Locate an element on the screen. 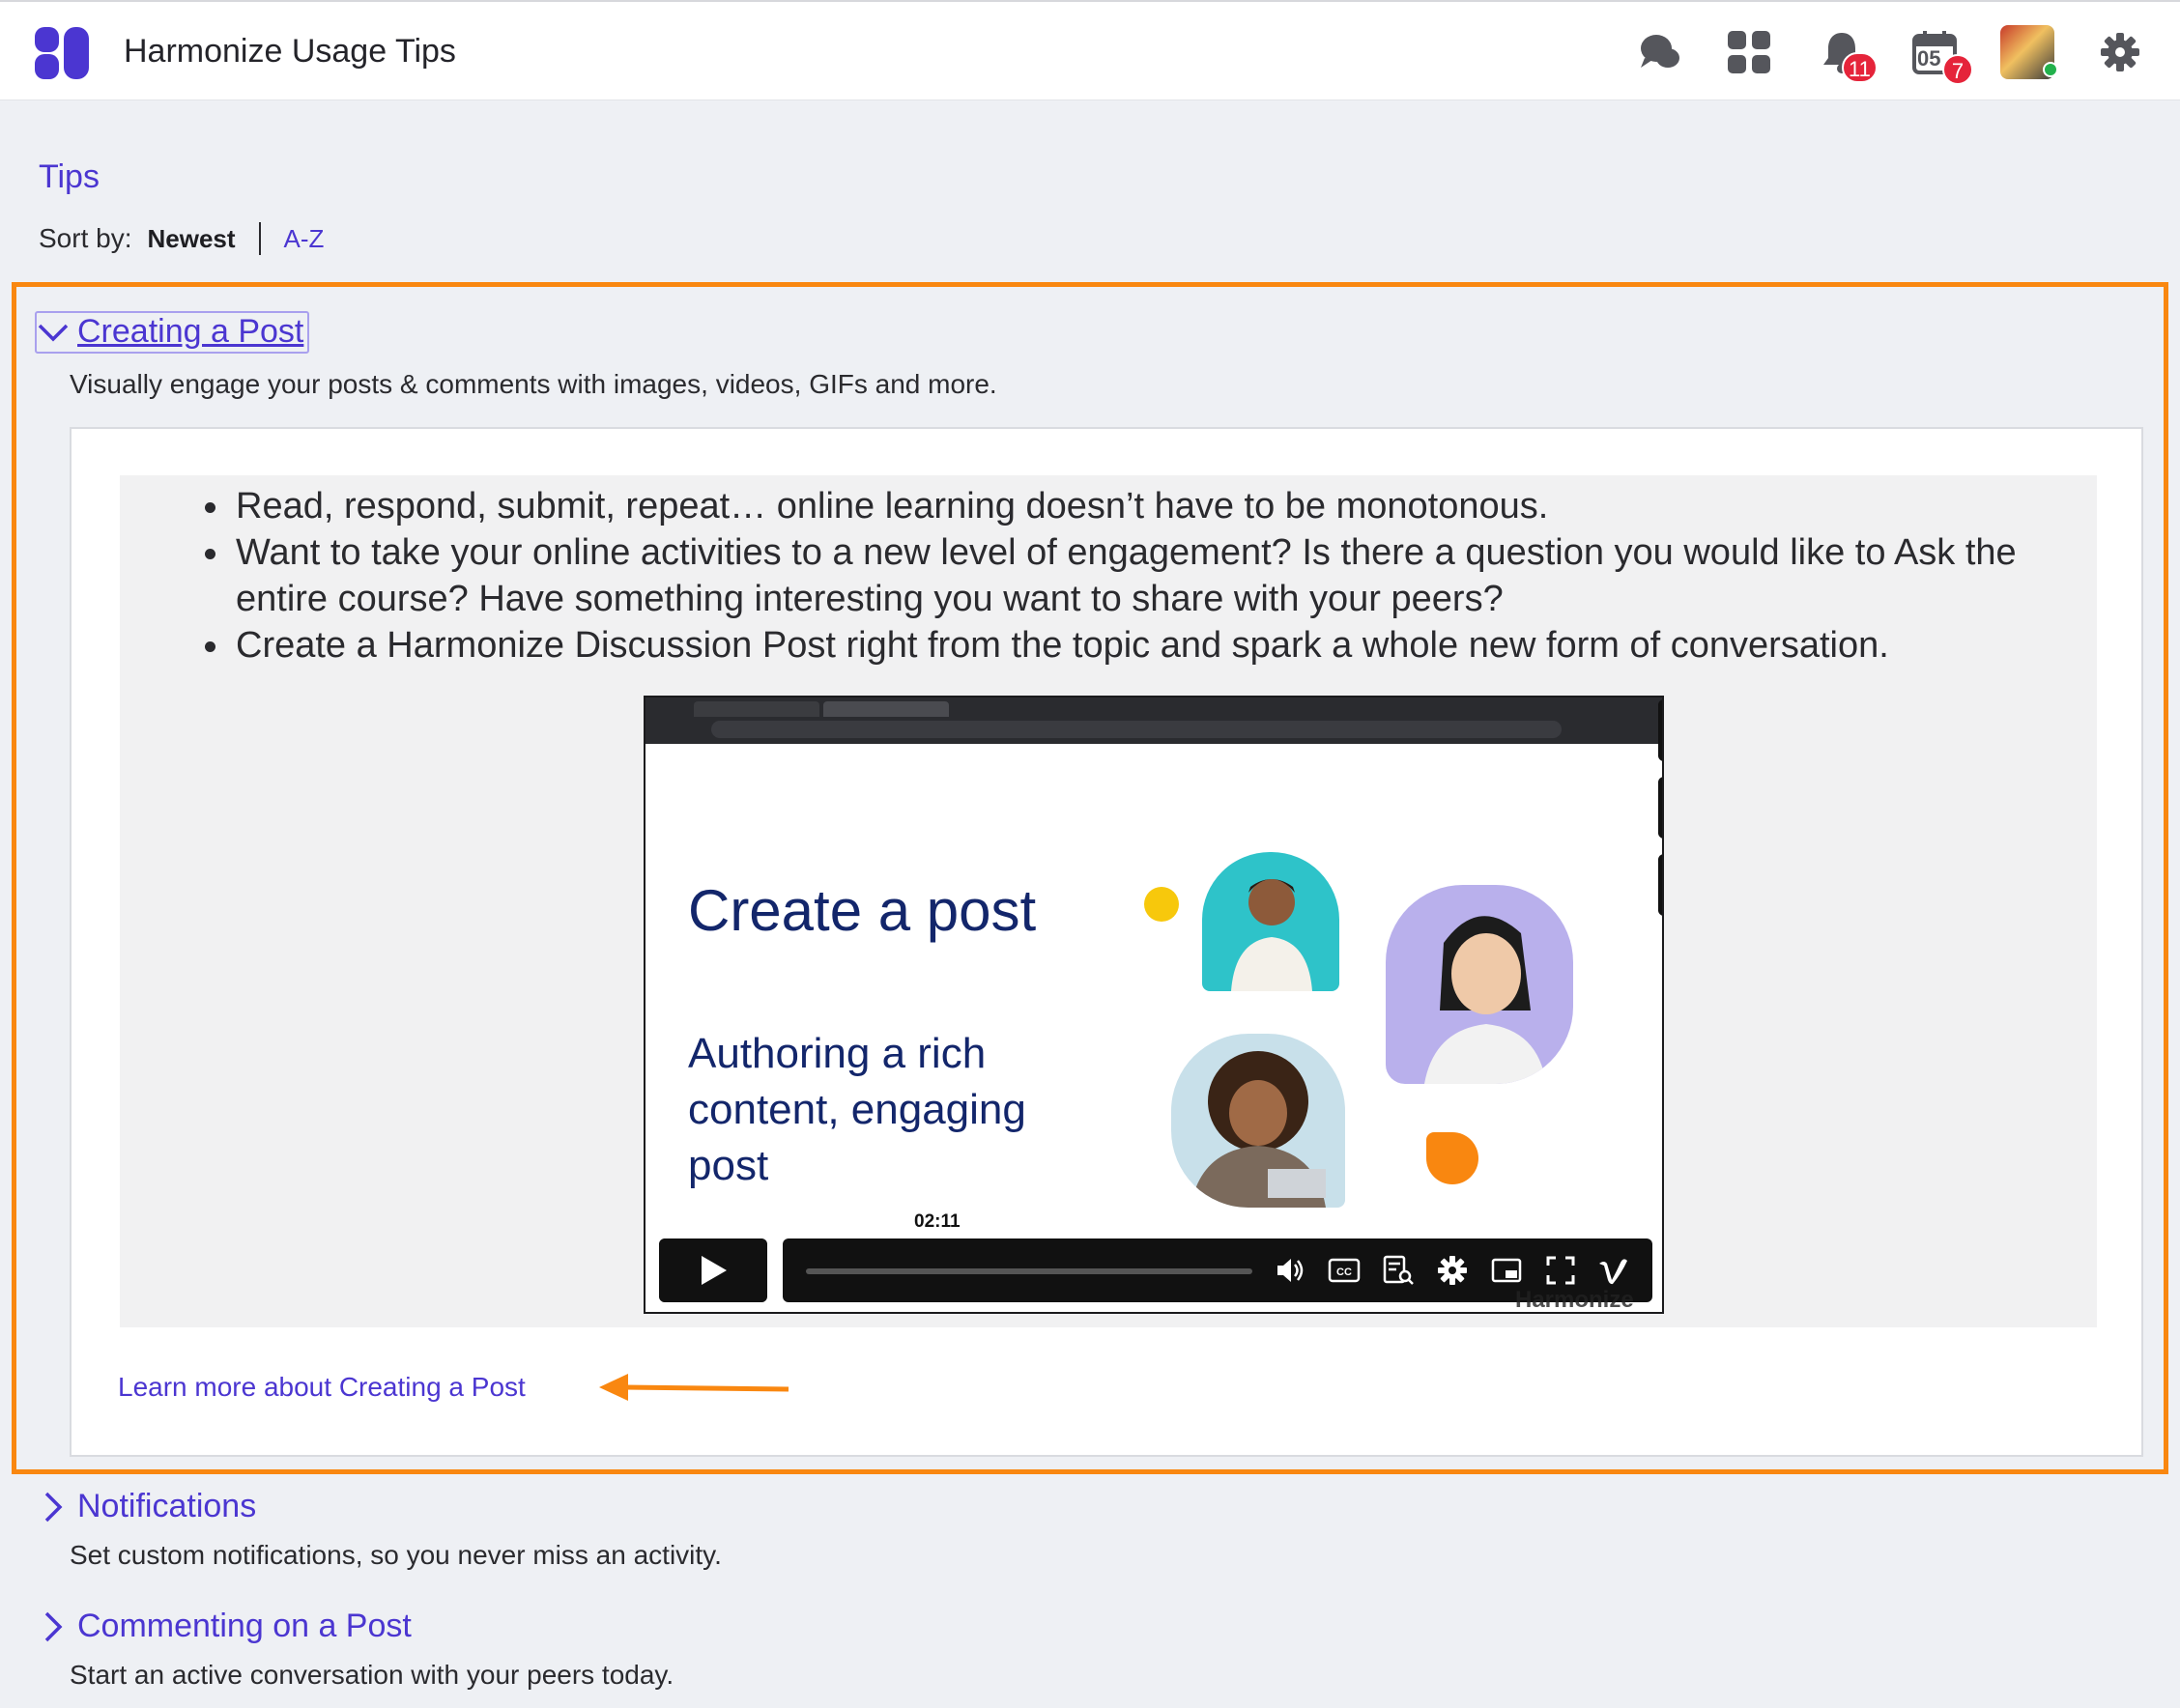 Image resolution: width=2180 pixels, height=1708 pixels. sort-label: Sort by: is located at coordinates (86, 238).